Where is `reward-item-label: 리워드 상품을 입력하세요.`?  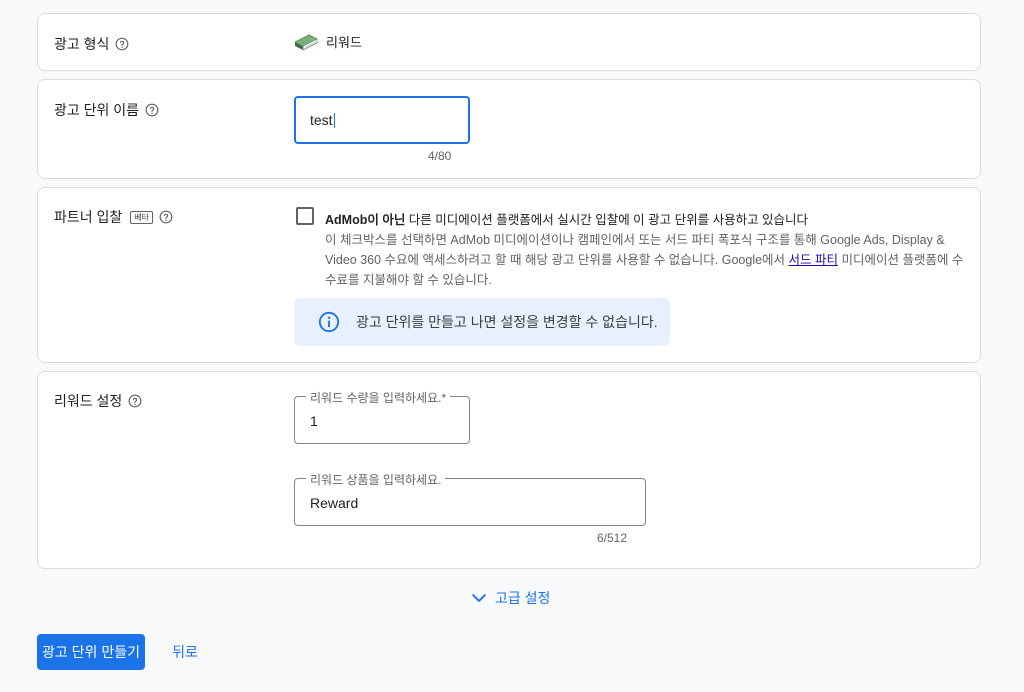
reward-item-label: 리워드 상품을 입력하세요. is located at coordinates (376, 479).